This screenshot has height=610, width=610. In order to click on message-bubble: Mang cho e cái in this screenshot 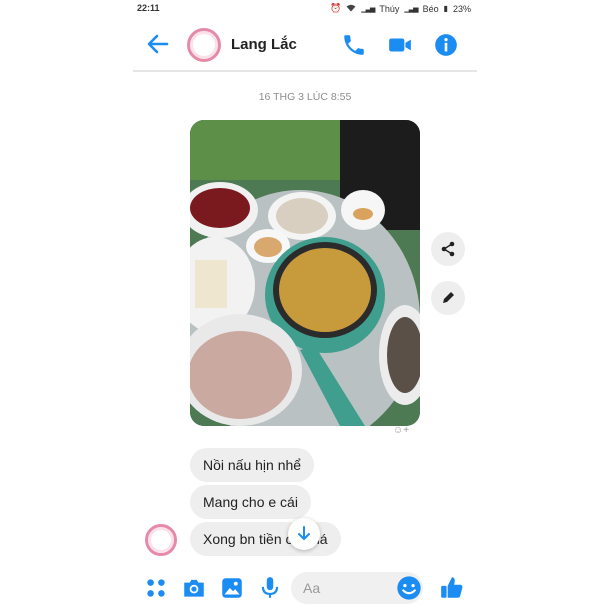, I will do `click(250, 502)`.